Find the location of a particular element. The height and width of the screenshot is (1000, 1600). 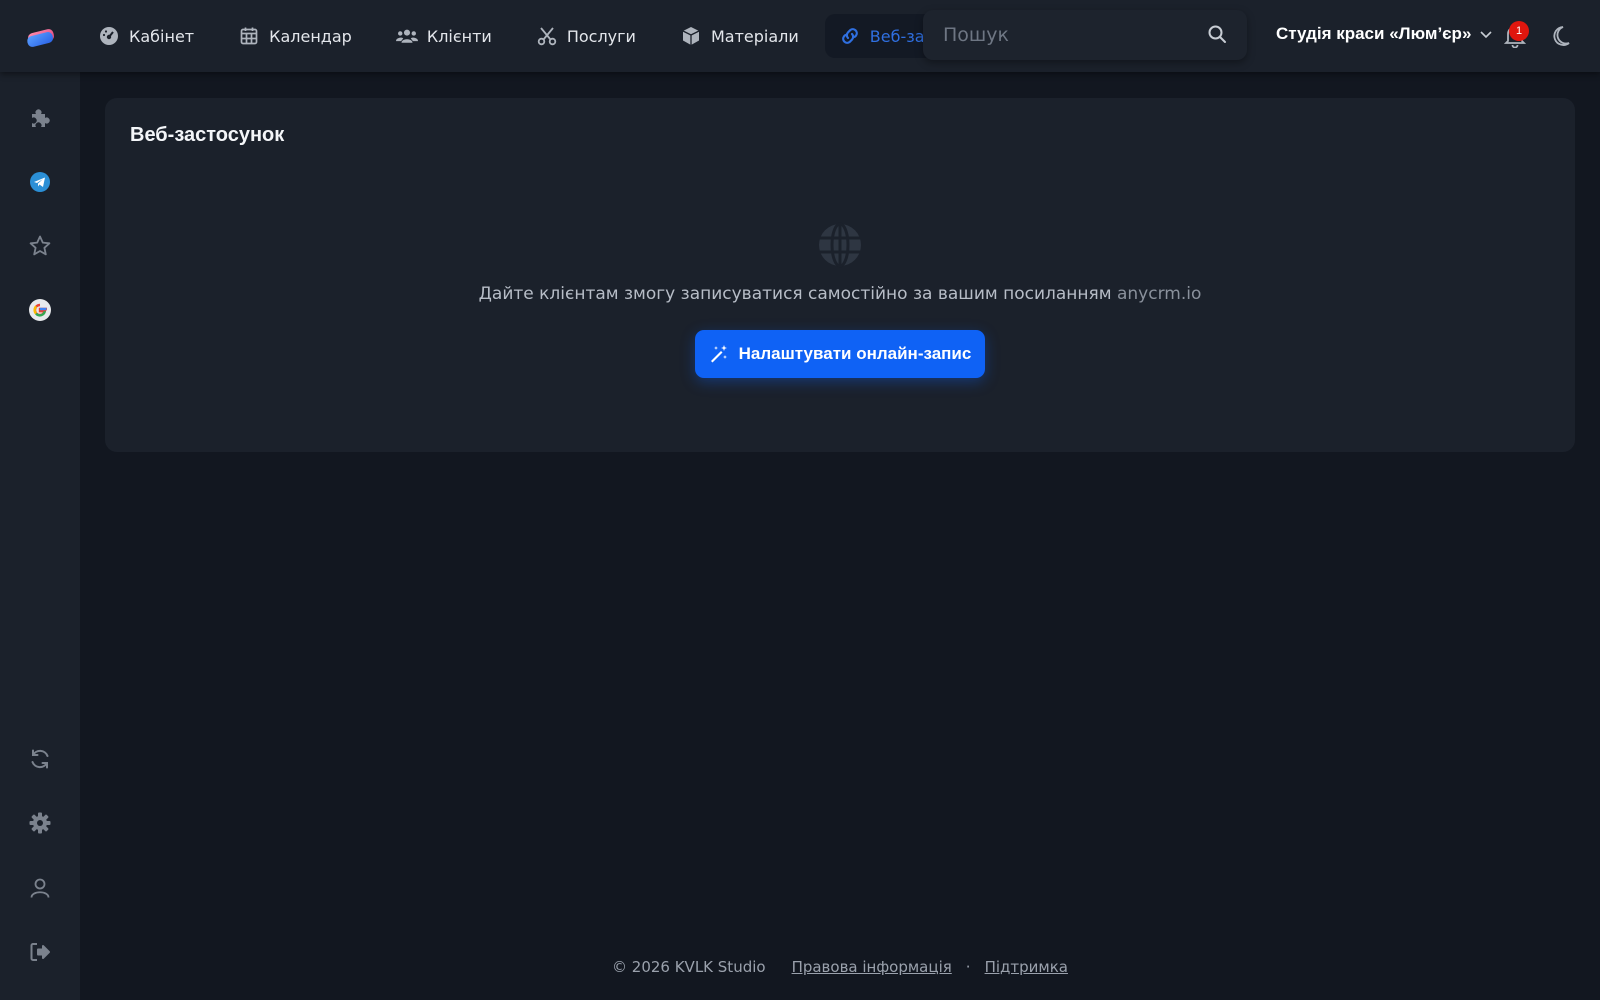

support-link: Підтримка is located at coordinates (1026, 967).